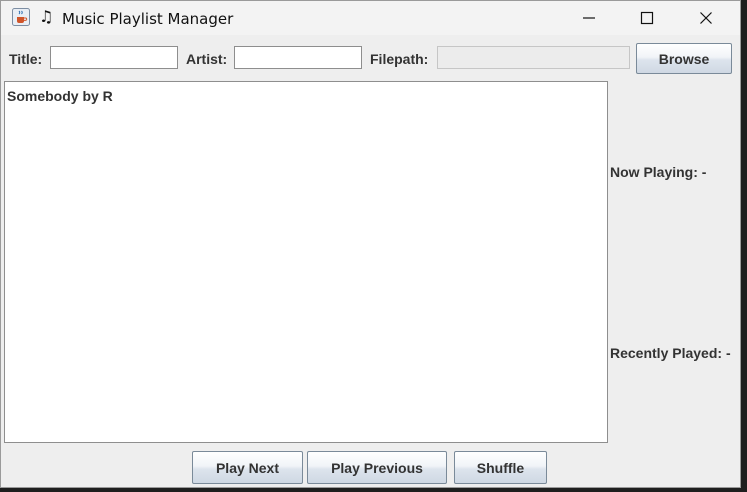 Image resolution: width=747 pixels, height=492 pixels. I want to click on close-button, so click(706, 18).